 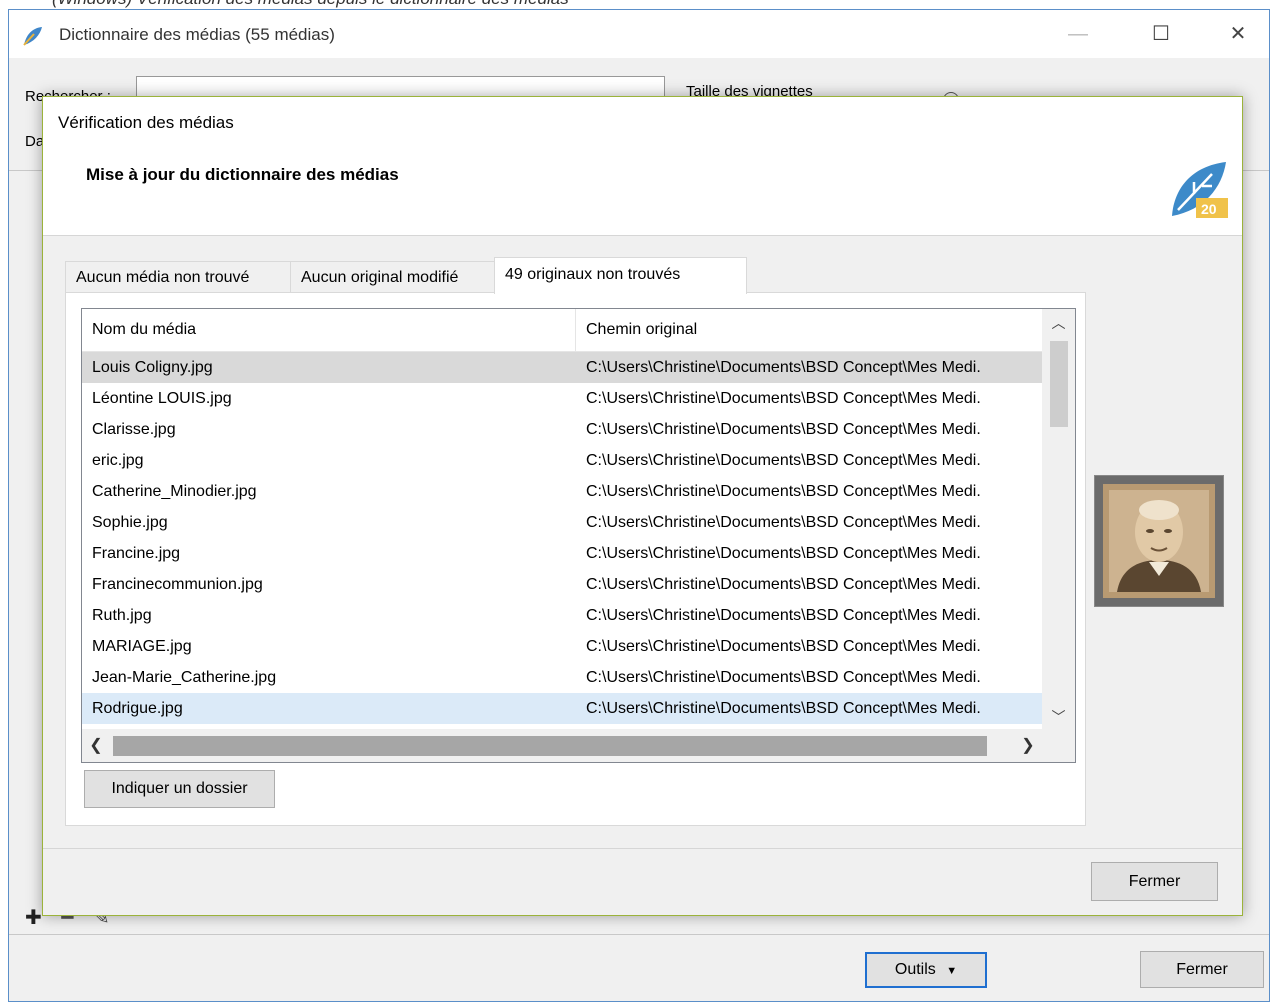 I want to click on portrait-image, so click(x=1159, y=541).